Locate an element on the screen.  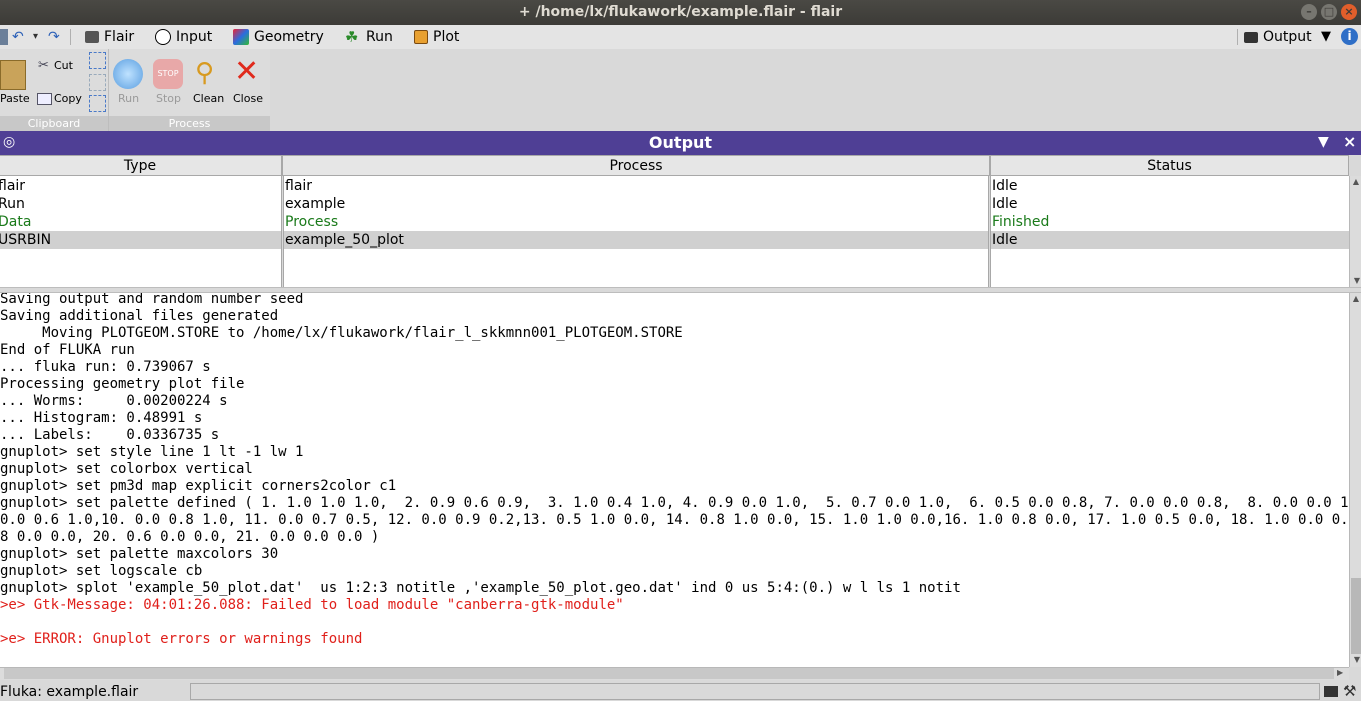
minimize-icon: – is located at coordinates (1309, 12).